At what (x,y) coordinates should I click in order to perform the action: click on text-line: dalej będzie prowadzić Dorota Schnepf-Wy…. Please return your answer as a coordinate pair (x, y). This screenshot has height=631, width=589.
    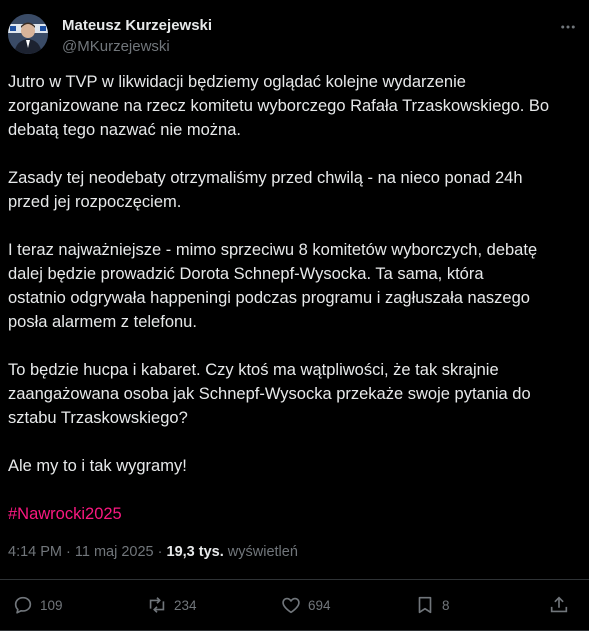
    Looking at the image, I should click on (246, 274).